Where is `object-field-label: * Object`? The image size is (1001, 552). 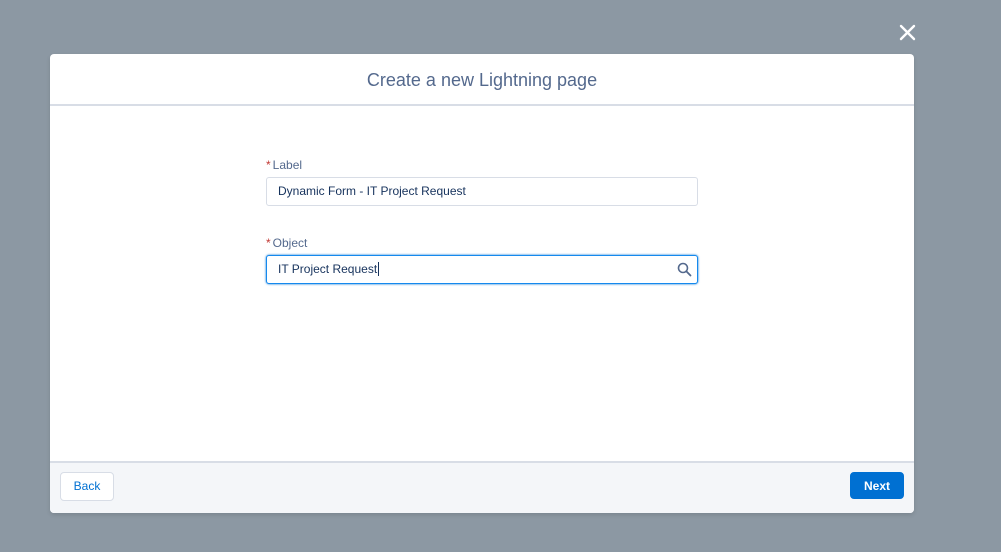 object-field-label: * Object is located at coordinates (482, 243).